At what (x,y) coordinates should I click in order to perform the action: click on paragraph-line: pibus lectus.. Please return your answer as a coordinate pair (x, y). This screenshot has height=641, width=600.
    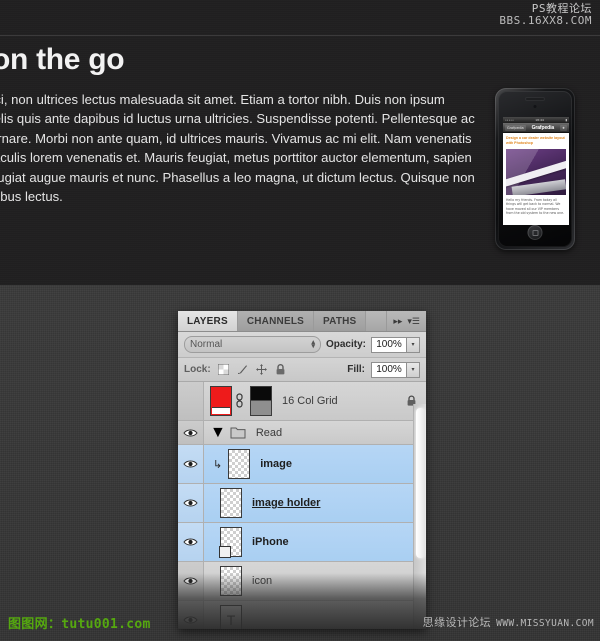
    Looking at the image, I should click on (31, 197).